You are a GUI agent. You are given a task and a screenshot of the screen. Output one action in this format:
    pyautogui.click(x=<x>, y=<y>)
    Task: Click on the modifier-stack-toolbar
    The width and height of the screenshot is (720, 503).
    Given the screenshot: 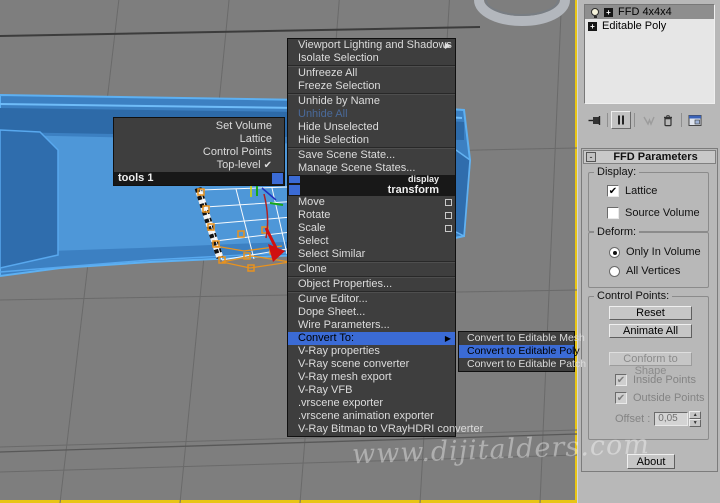 What is the action you would take?
    pyautogui.click(x=649, y=120)
    